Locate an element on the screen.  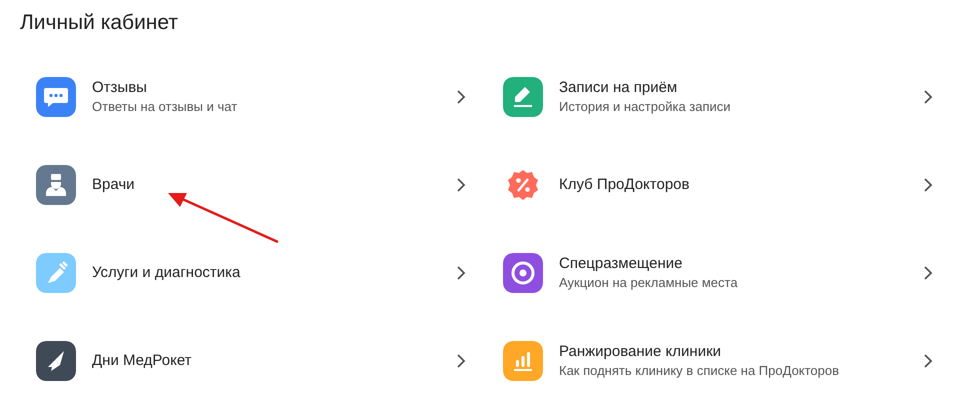
item-title: Дни МедРокет is located at coordinates (142, 361).